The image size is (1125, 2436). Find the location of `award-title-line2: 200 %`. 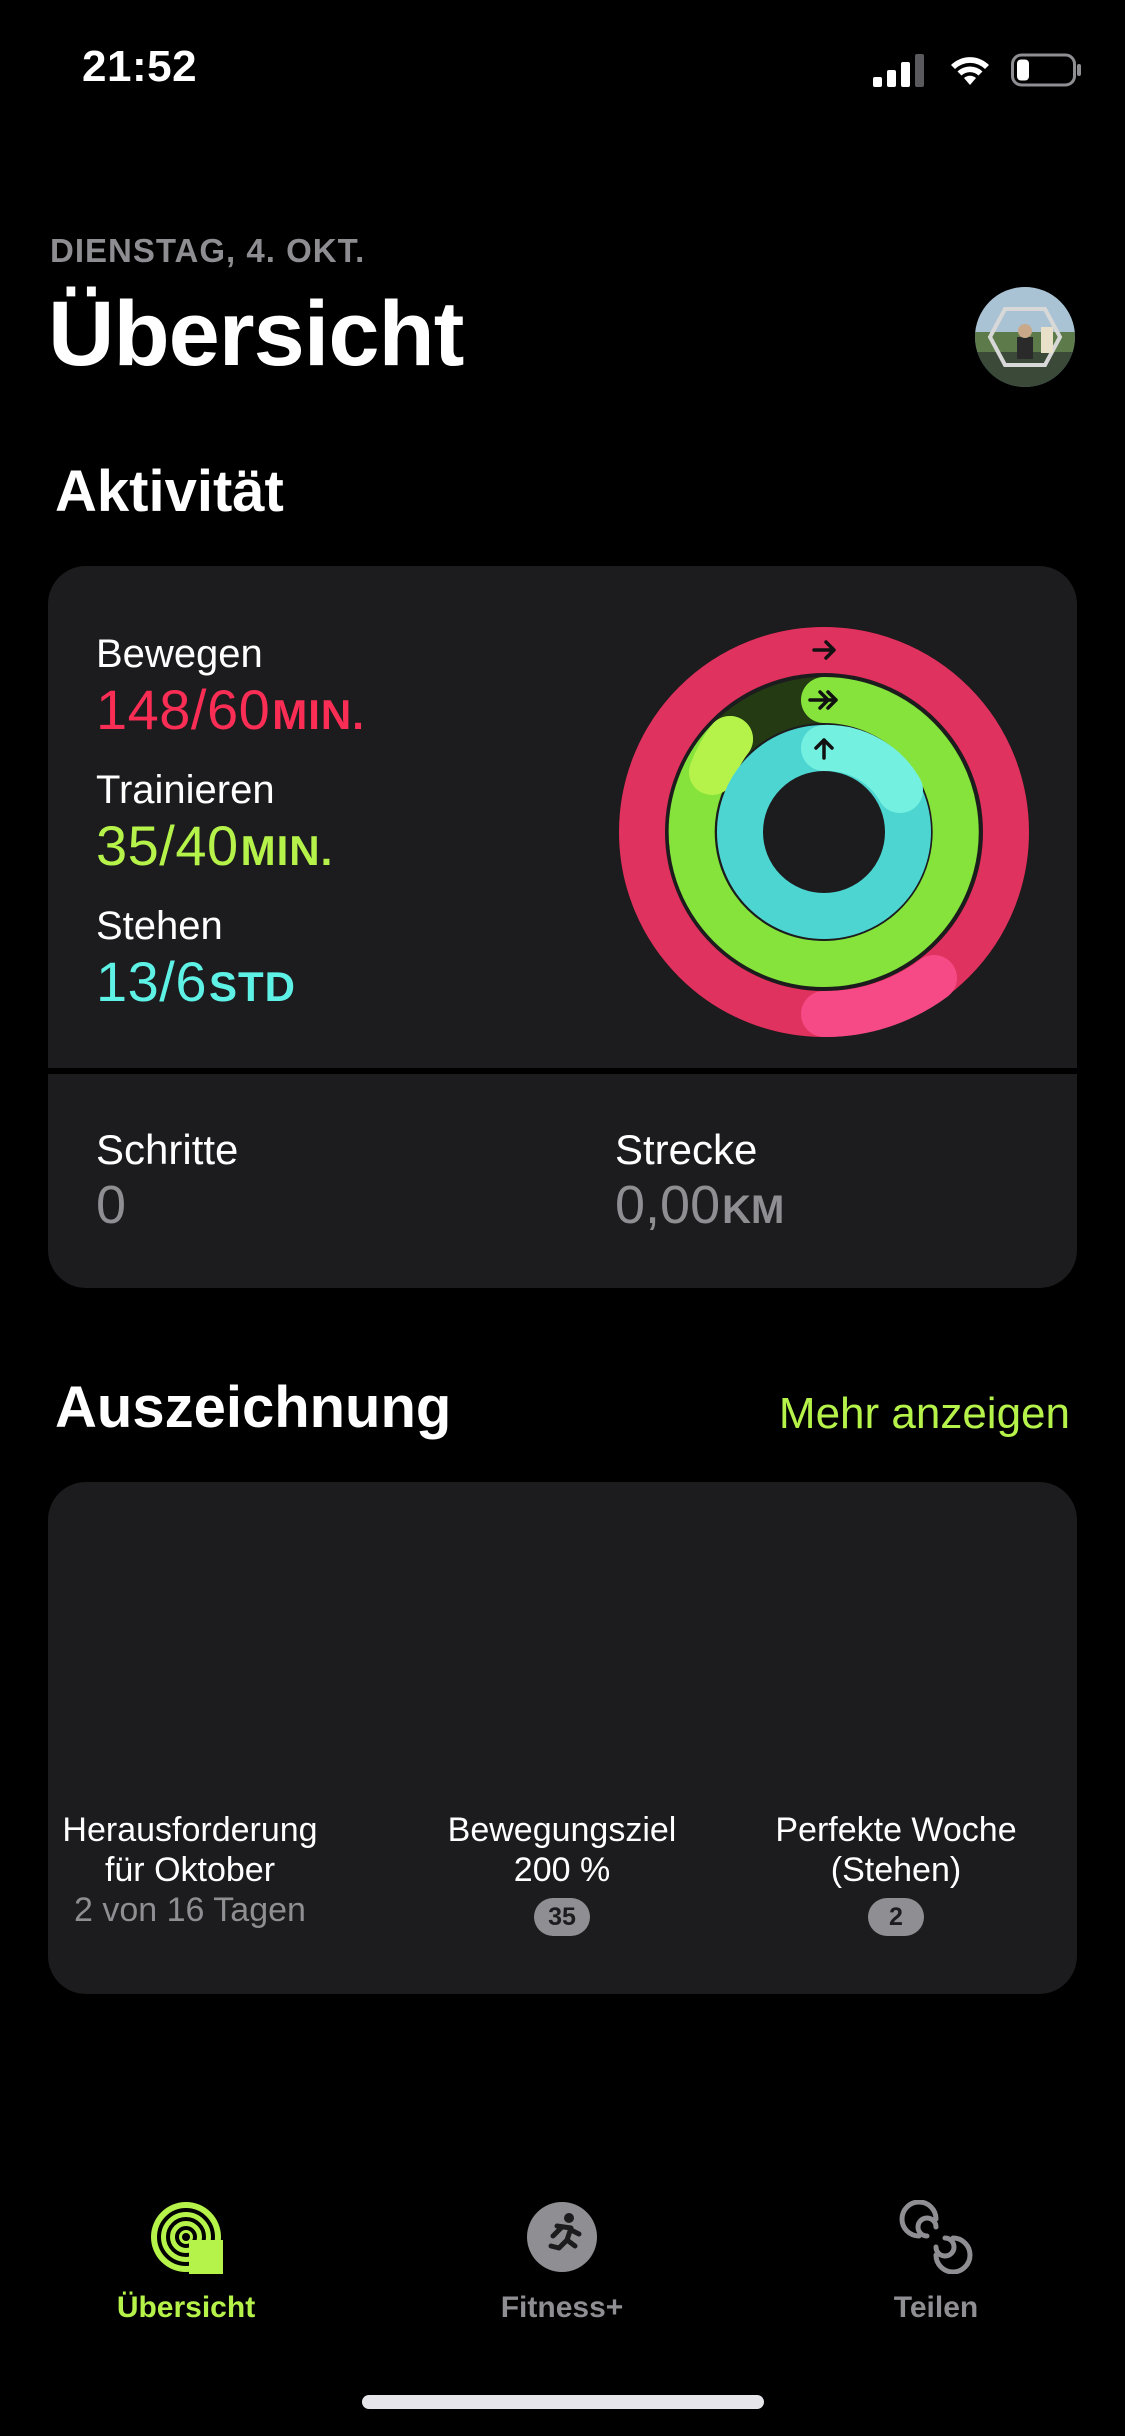

award-title-line2: 200 % is located at coordinates (562, 1870).